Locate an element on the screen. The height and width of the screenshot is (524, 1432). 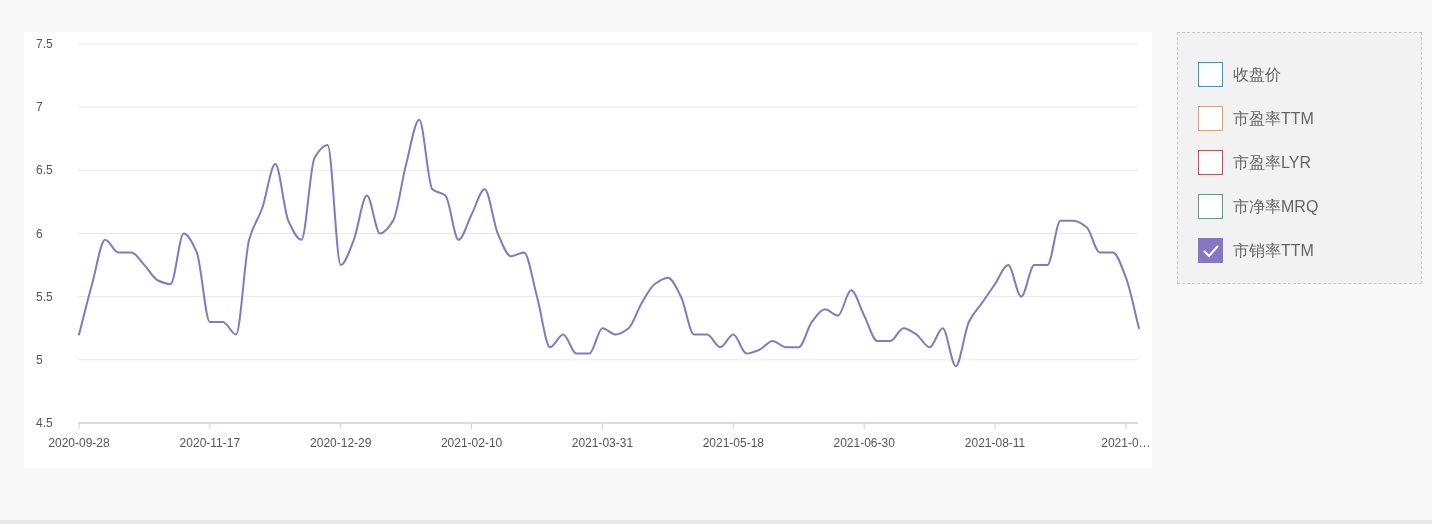
x-axis-label: 2021-05-18 is located at coordinates (733, 443).